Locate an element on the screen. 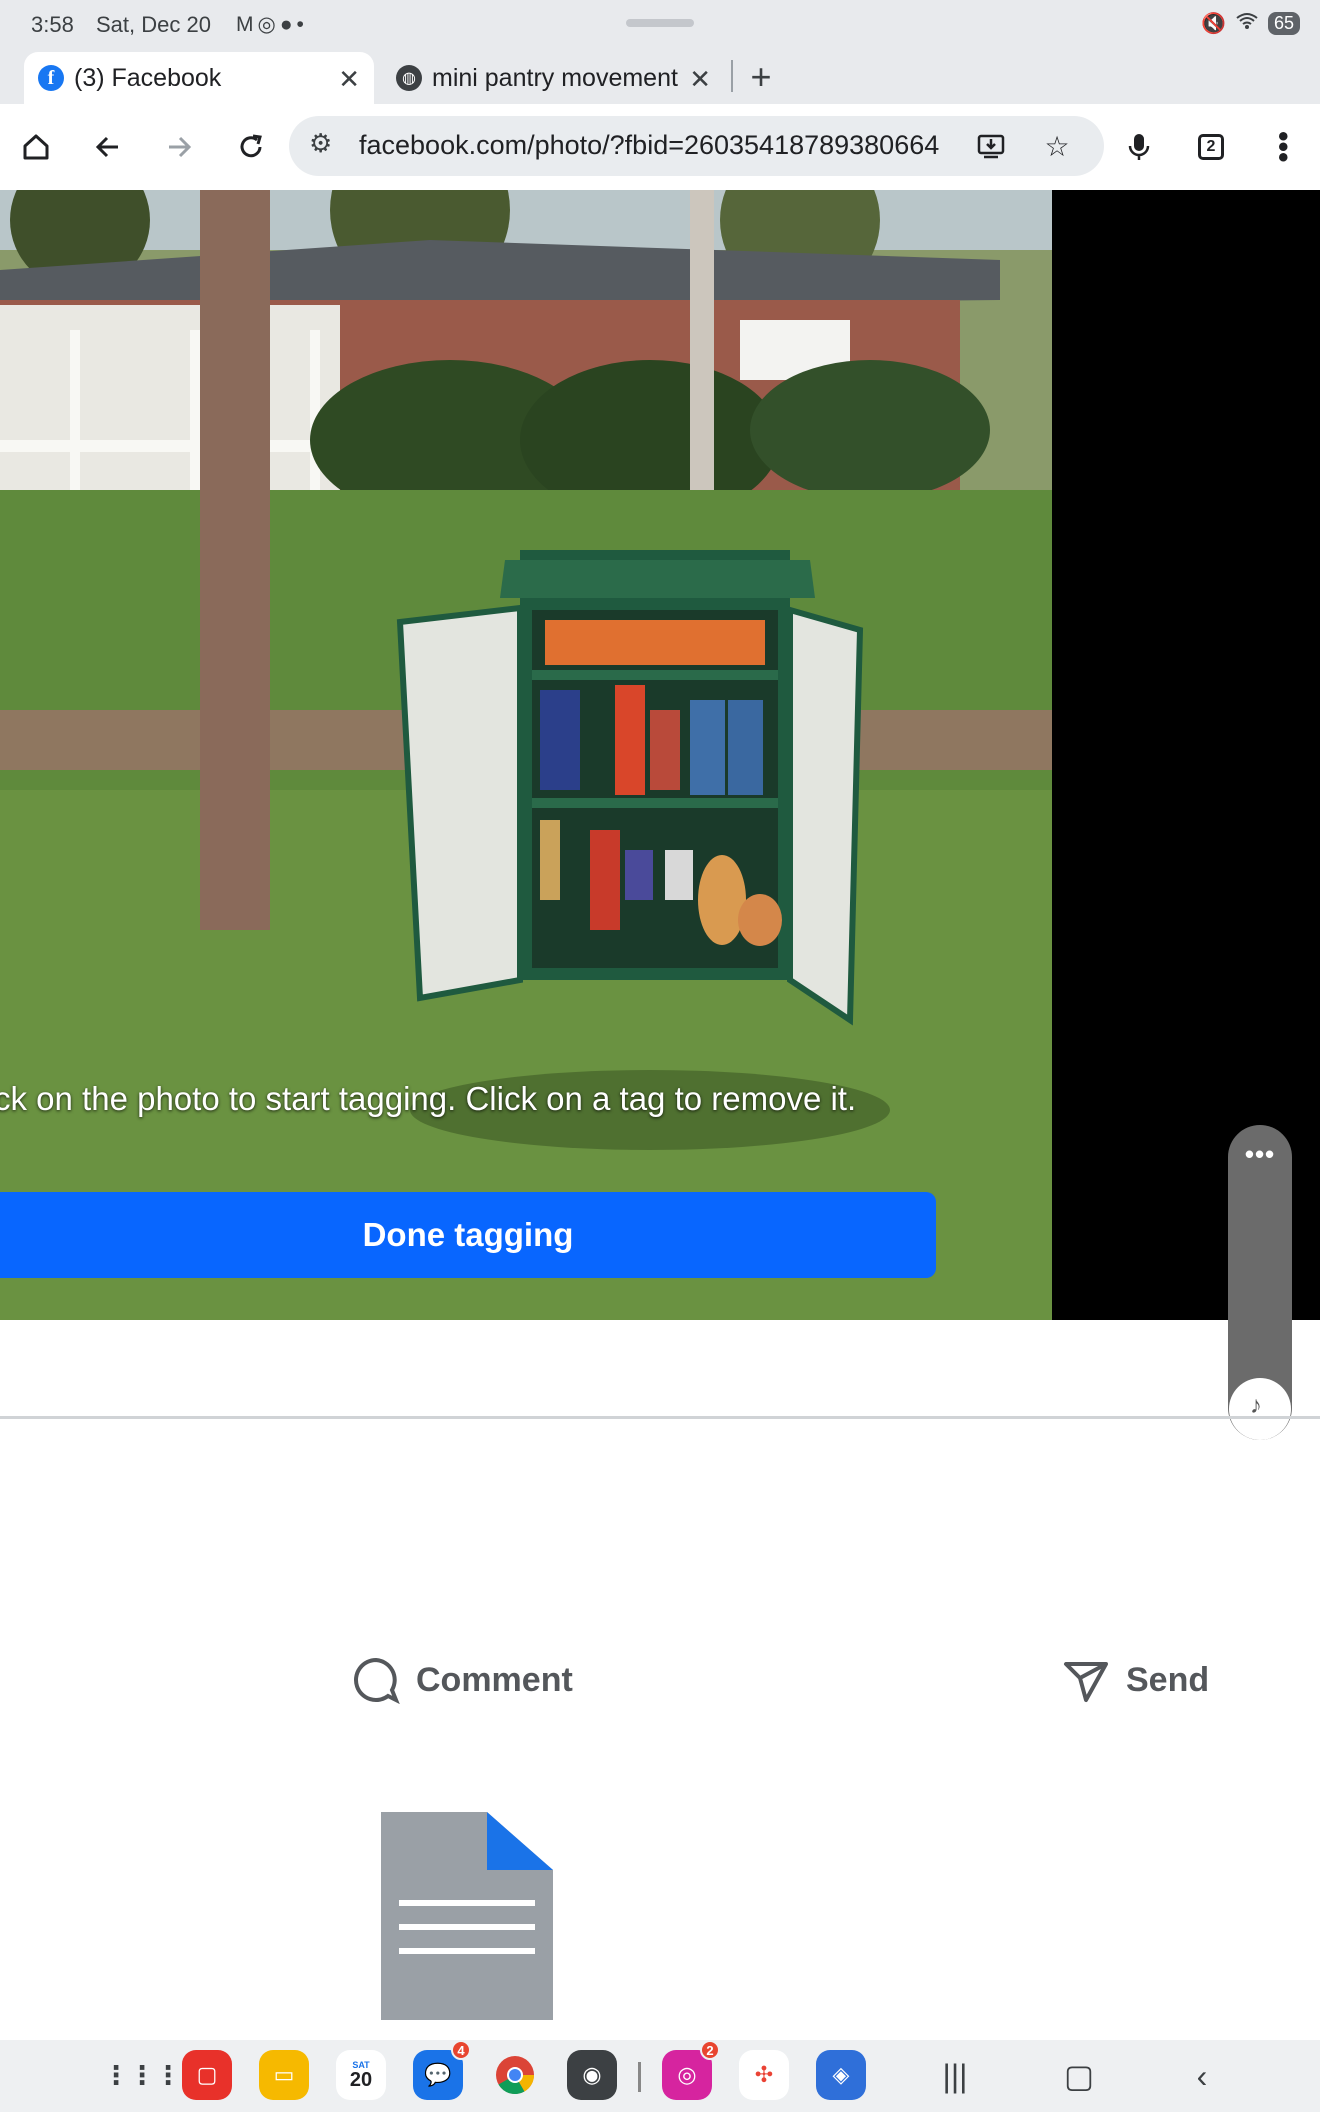 This screenshot has width=1320, height=2112. comment-button: Comment is located at coordinates (462, 1680).